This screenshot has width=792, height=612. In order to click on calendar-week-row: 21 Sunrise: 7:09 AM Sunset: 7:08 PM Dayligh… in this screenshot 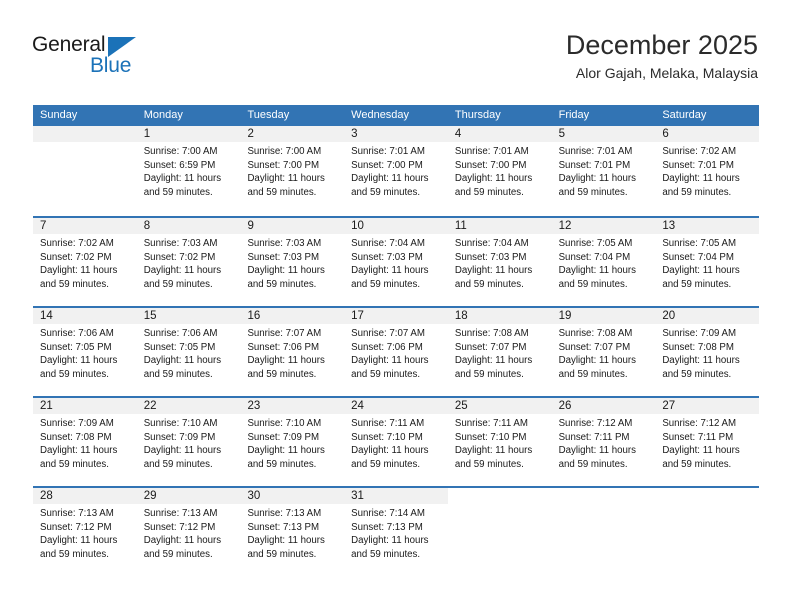, I will do `click(396, 441)`.